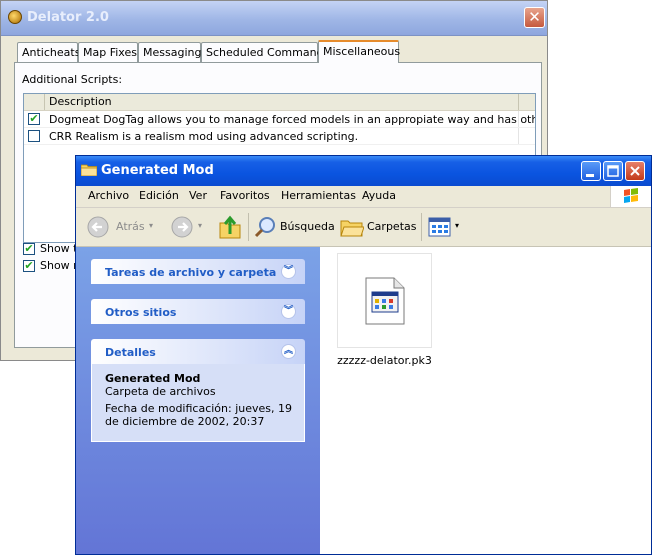 The image size is (654, 557). I want to click on list-header-divider, so click(518, 102).